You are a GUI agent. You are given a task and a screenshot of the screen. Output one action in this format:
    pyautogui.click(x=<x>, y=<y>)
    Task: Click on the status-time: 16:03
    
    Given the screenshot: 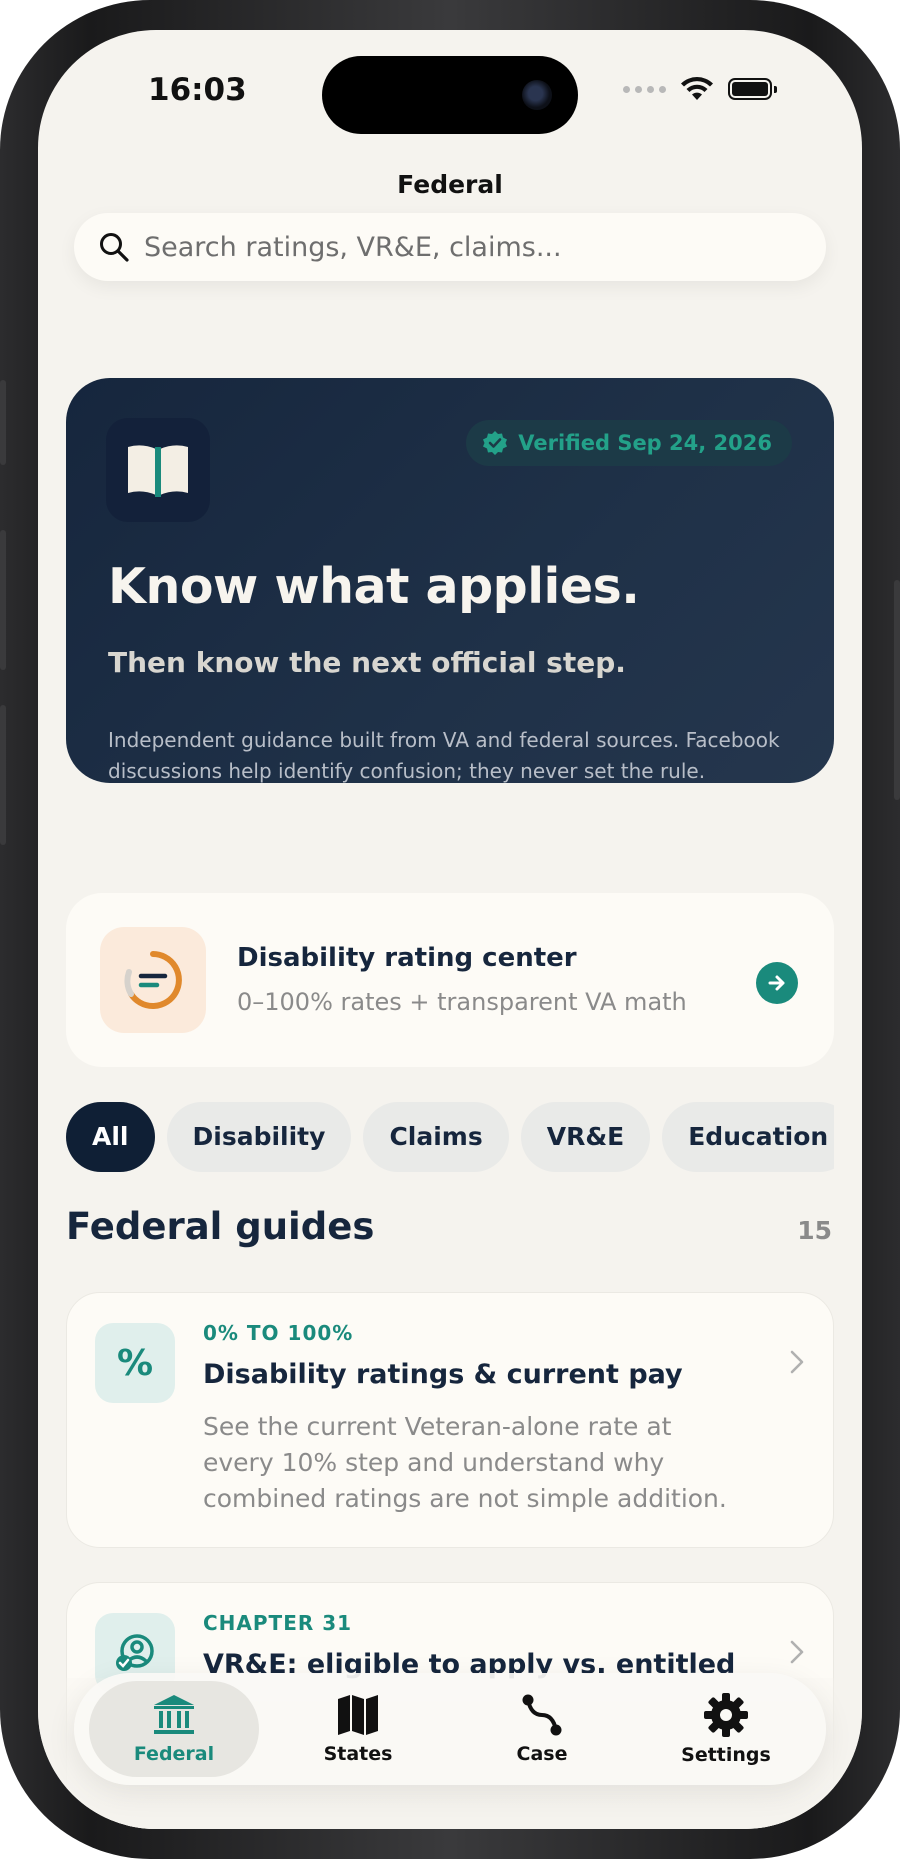 What is the action you would take?
    pyautogui.click(x=197, y=90)
    